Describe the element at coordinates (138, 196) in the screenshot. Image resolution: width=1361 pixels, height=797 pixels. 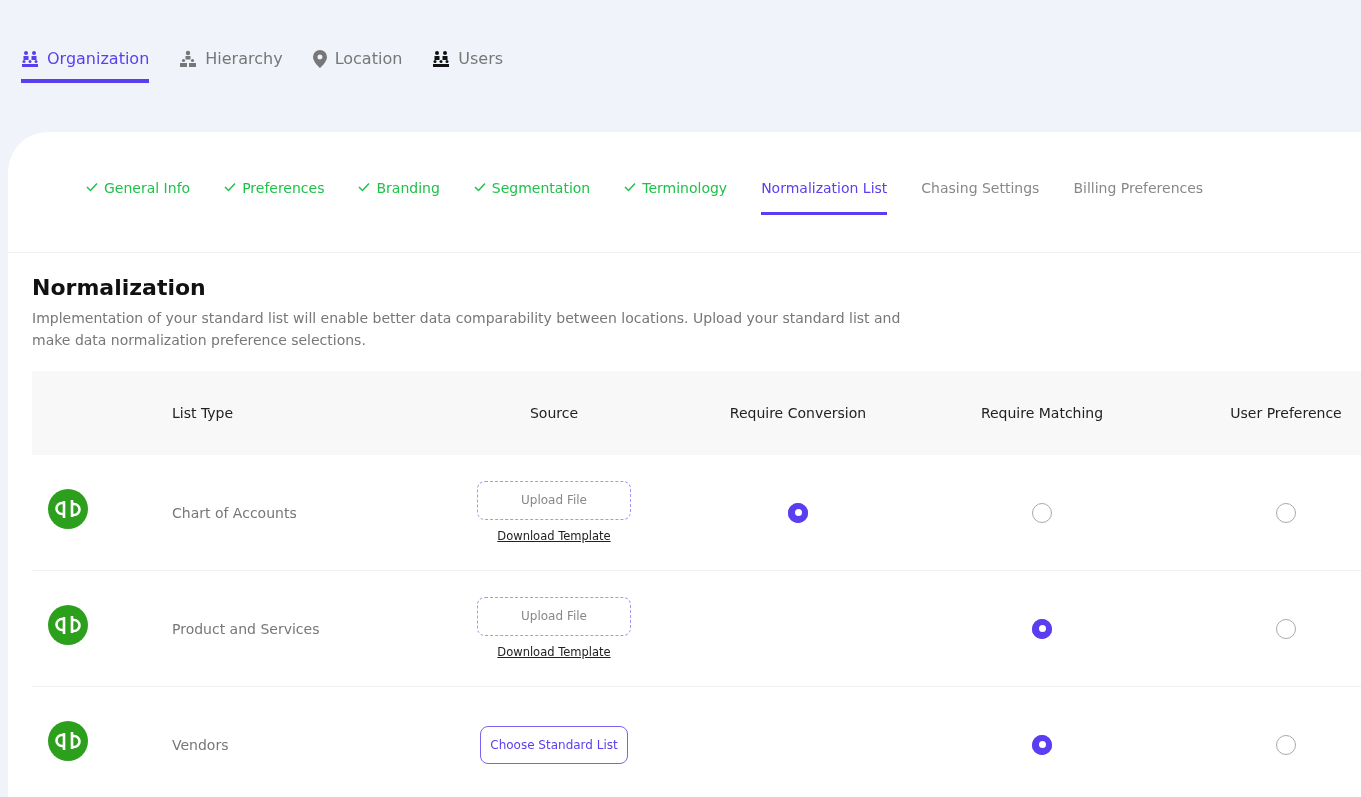
I see `settings-tab: General Info` at that location.